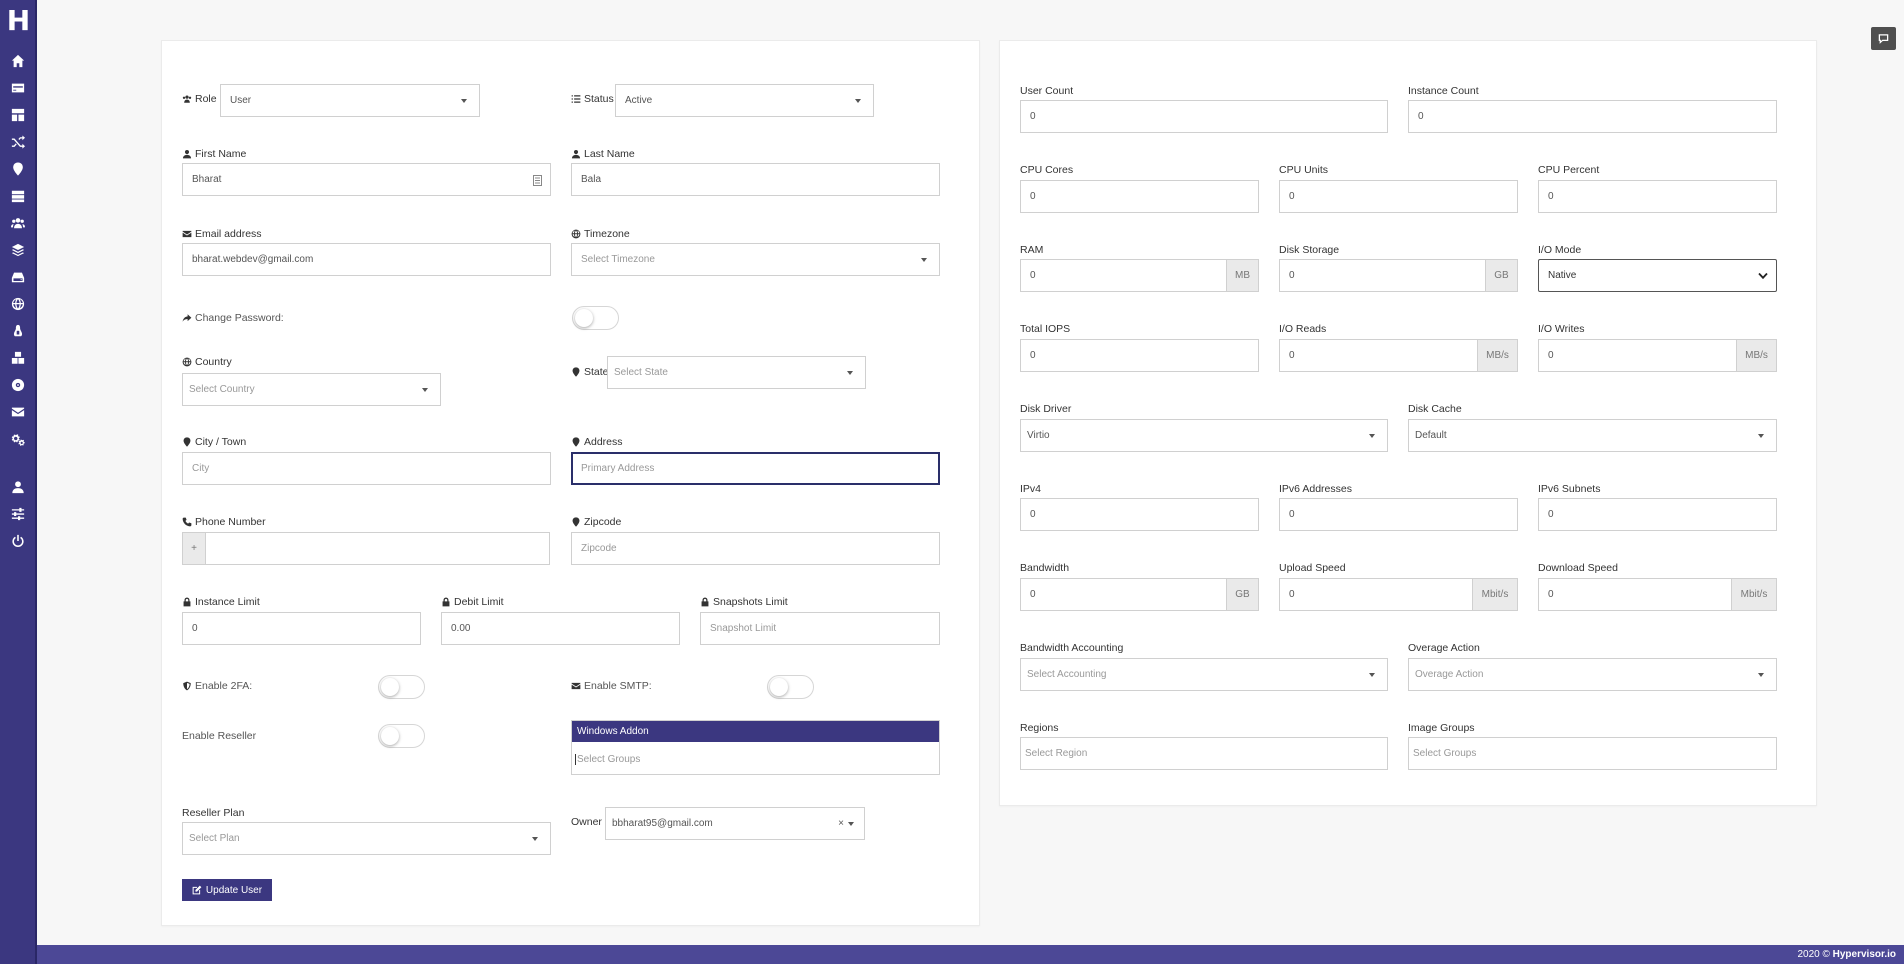 This screenshot has height=964, width=1904. What do you see at coordinates (18, 21) in the screenshot?
I see `logo: H` at bounding box center [18, 21].